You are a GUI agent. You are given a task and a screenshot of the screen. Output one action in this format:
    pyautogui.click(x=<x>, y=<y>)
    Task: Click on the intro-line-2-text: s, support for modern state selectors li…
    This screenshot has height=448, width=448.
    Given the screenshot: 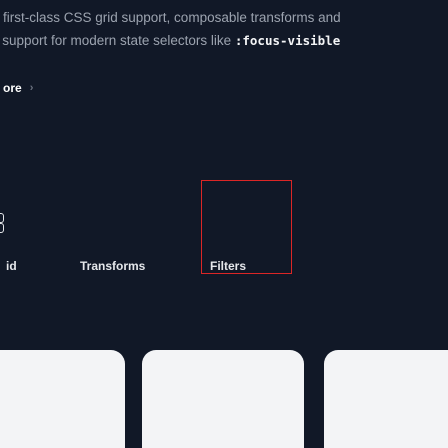 What is the action you would take?
    pyautogui.click(x=117, y=40)
    